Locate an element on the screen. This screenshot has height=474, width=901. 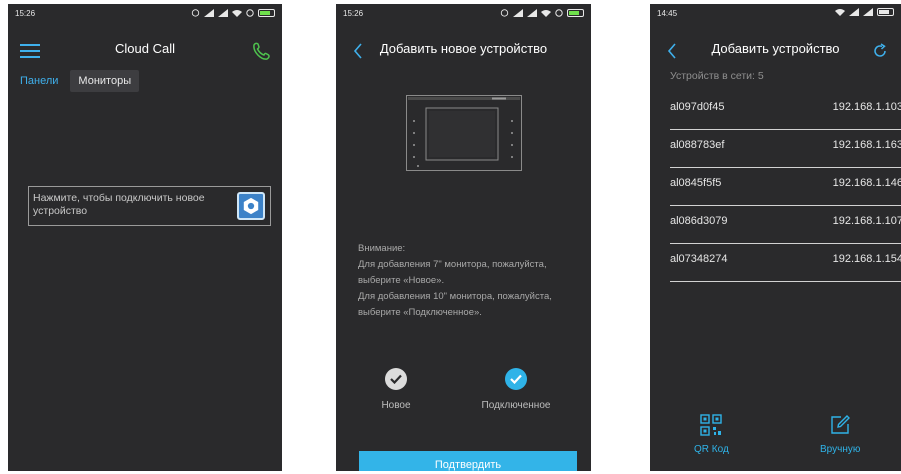
connect-device-label-line: устройство is located at coordinates (60, 211).